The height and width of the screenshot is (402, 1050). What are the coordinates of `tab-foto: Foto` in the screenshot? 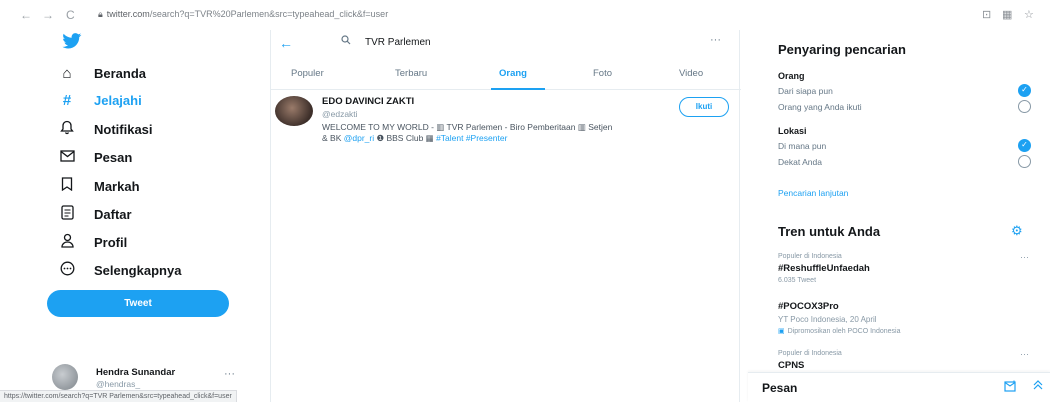 It's located at (602, 73).